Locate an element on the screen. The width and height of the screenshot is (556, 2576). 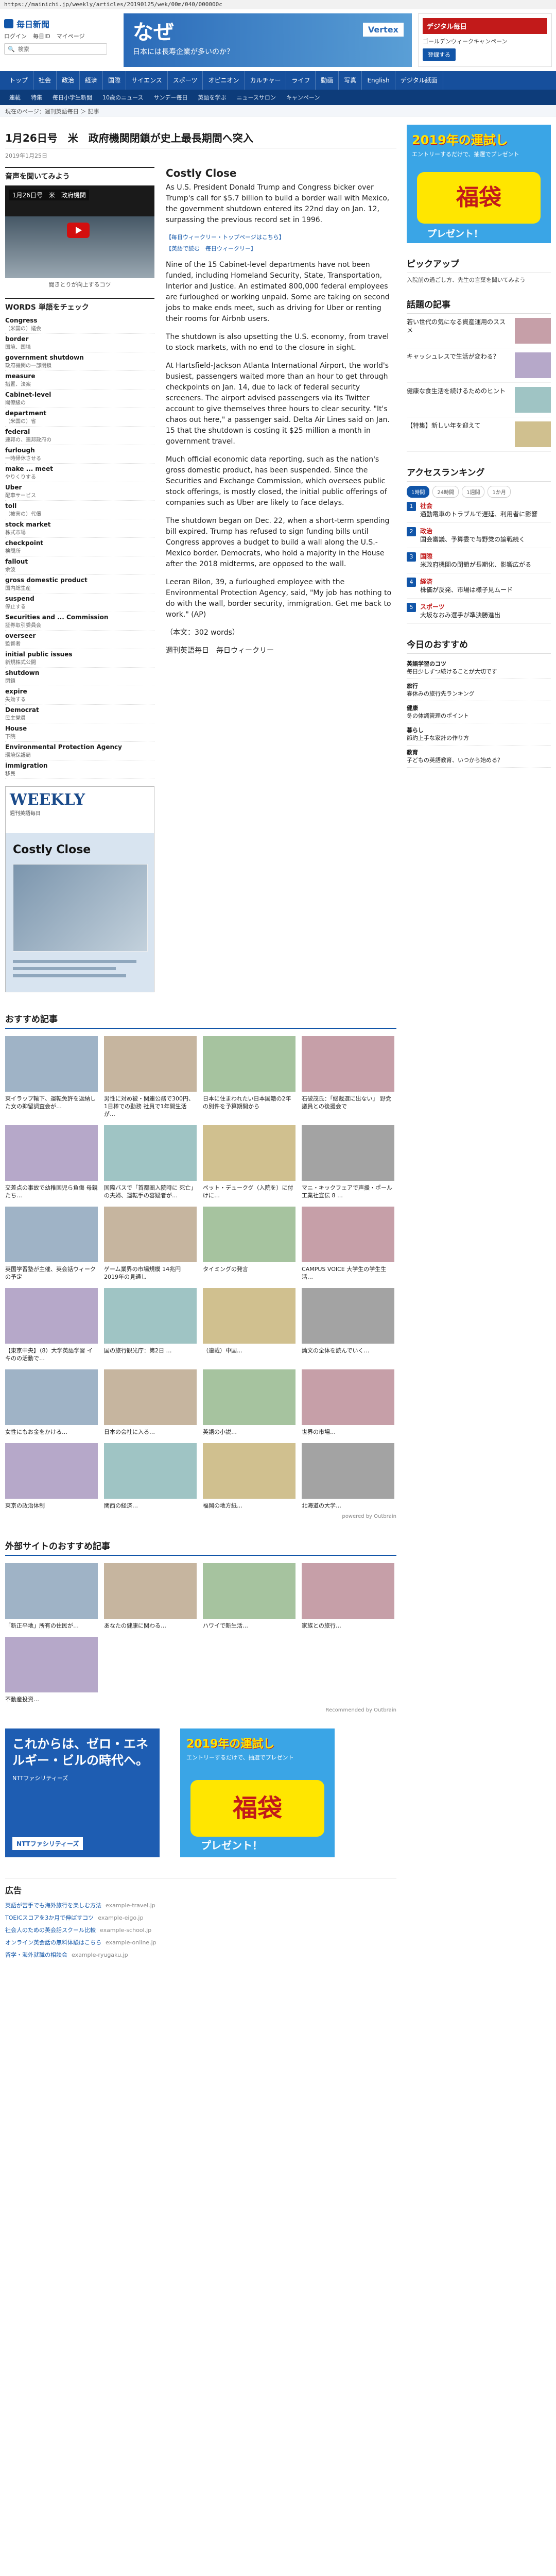
nav-item: 経済 is located at coordinates (91, 80).